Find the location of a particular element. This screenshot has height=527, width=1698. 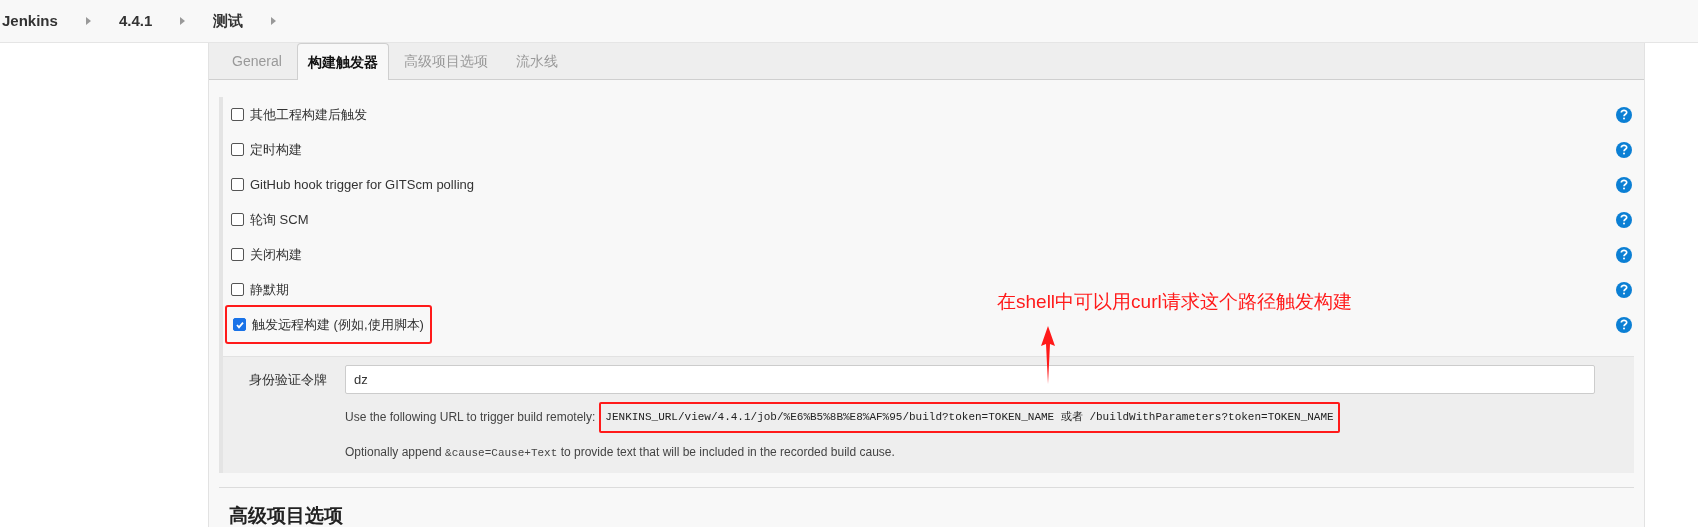

field-label: 身份验证令牌 is located at coordinates (288, 379).